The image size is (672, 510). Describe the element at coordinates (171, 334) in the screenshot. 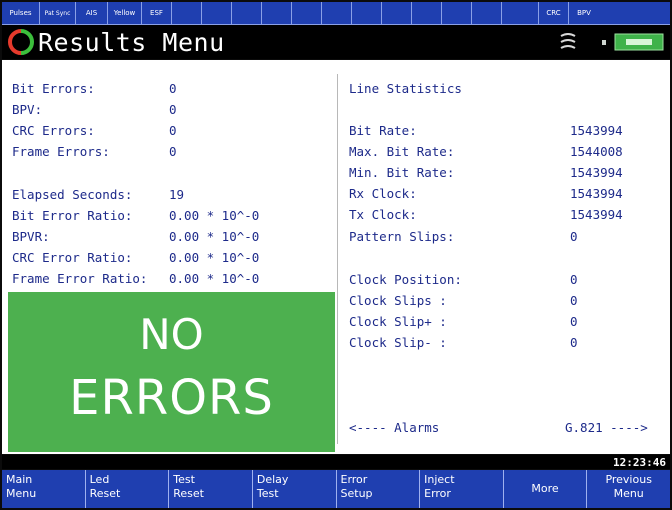

I see `banner-line-1: NO` at that location.